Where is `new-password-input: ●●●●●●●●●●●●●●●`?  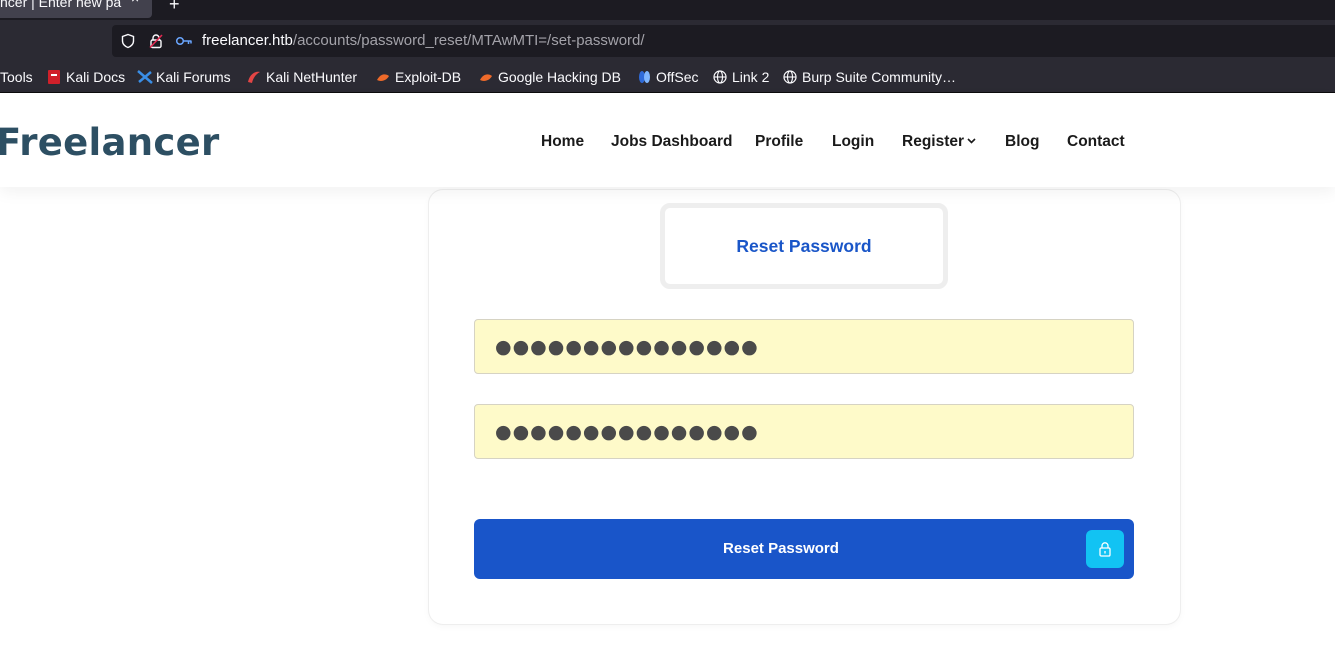 new-password-input: ●●●●●●●●●●●●●●● is located at coordinates (804, 346).